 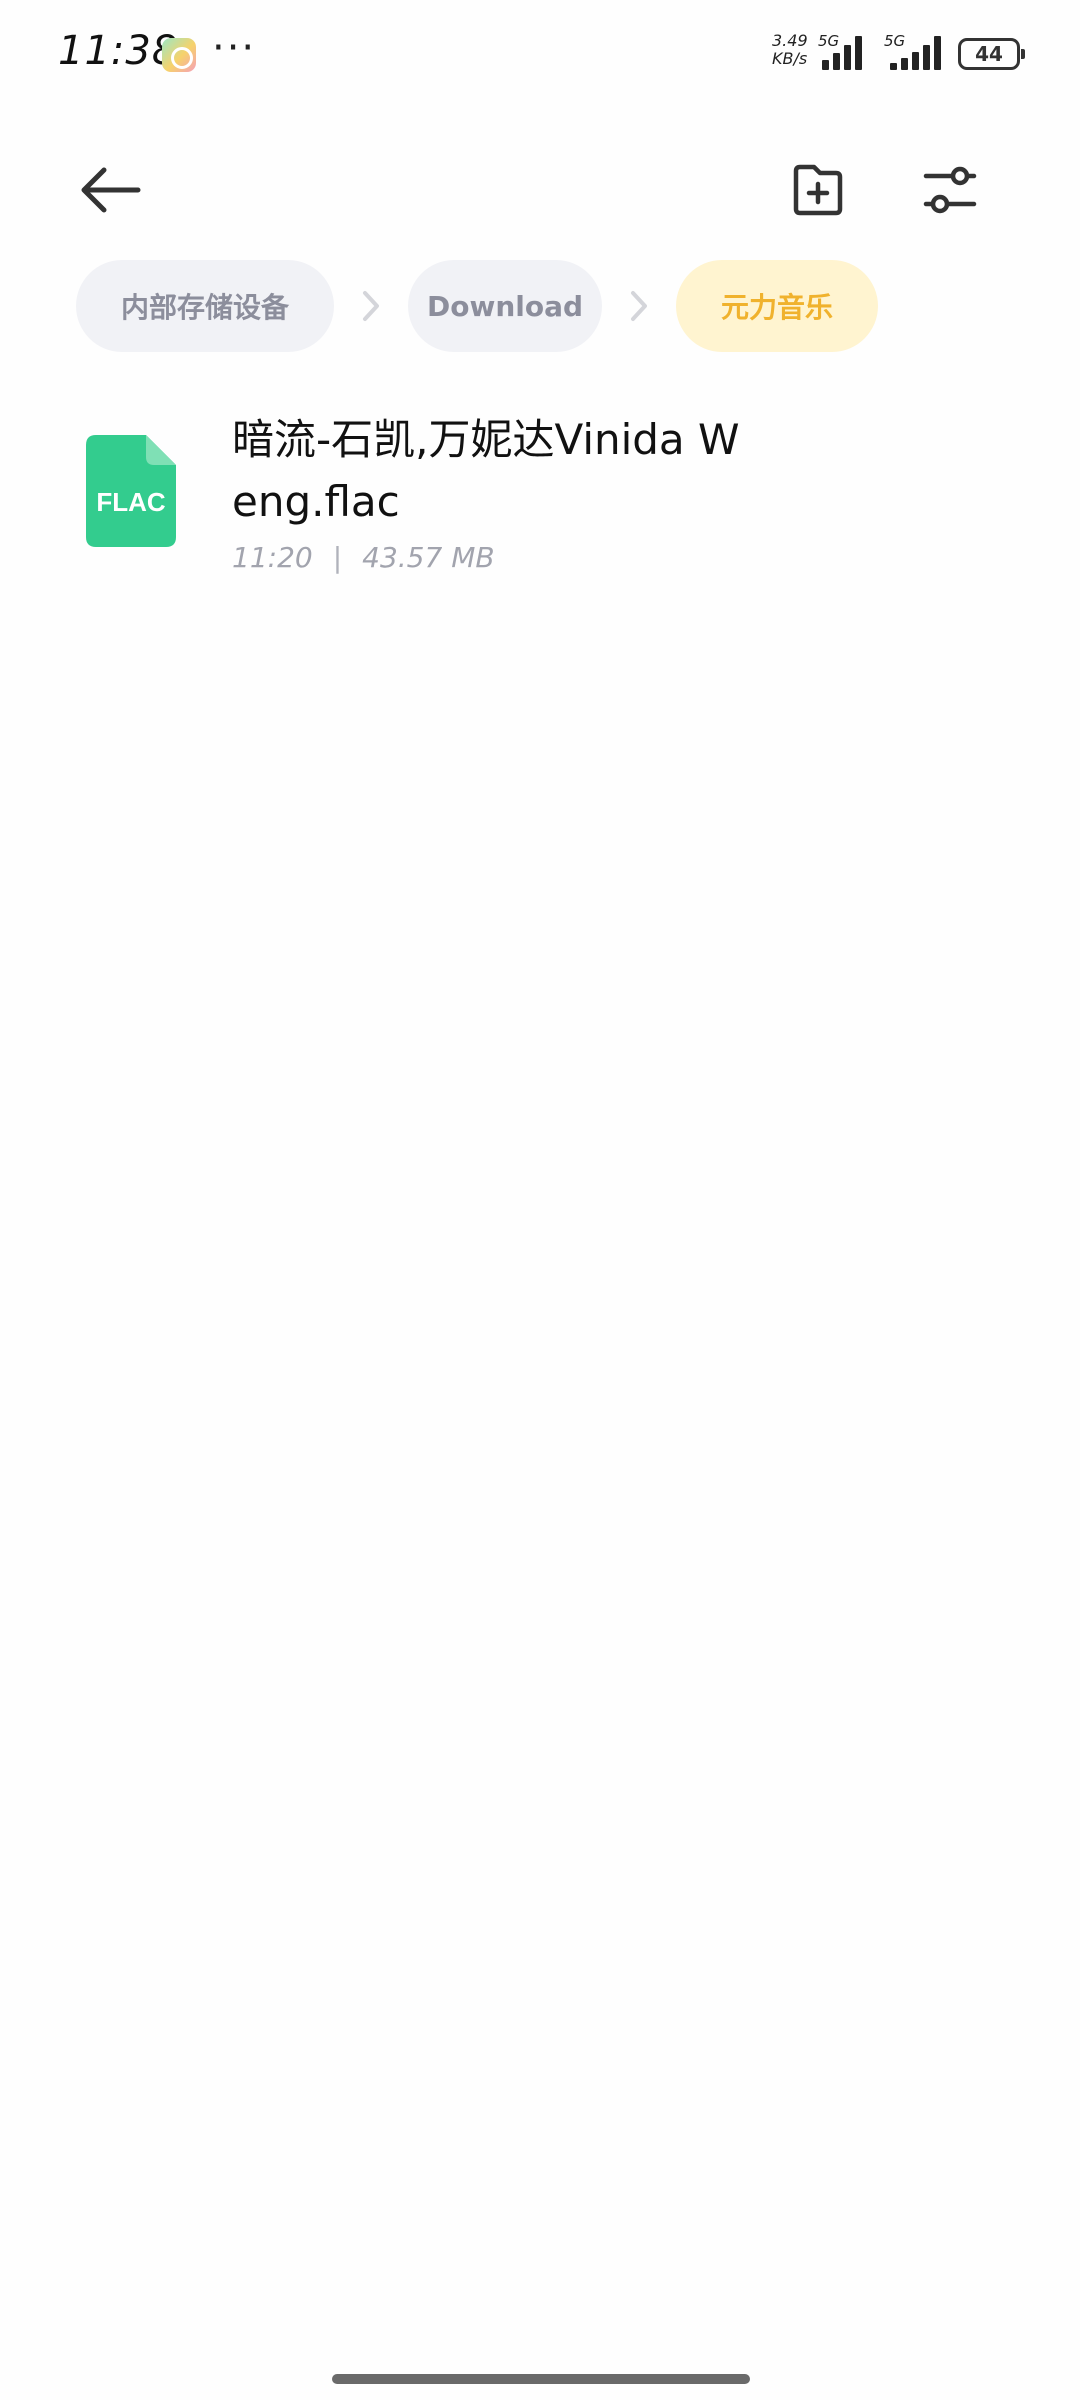 I want to click on home-indicator, so click(x=541, y=2379).